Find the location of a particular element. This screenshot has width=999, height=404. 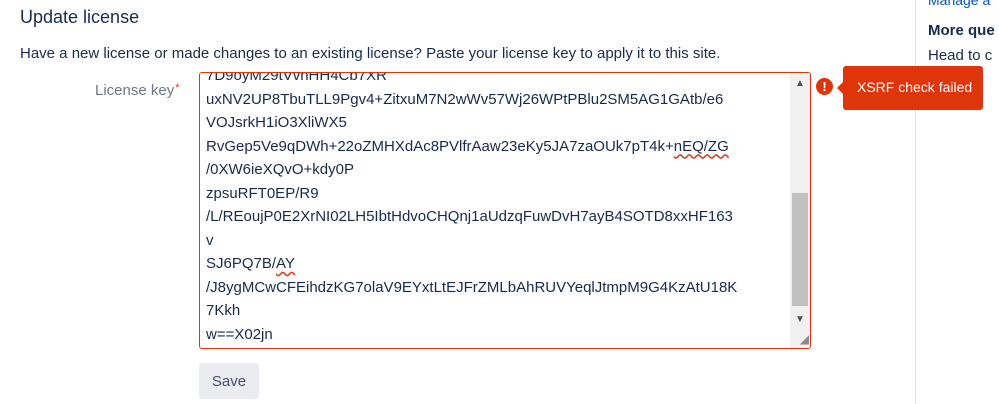

spellcheck-word: nEQ/ZG is located at coordinates (701, 146).